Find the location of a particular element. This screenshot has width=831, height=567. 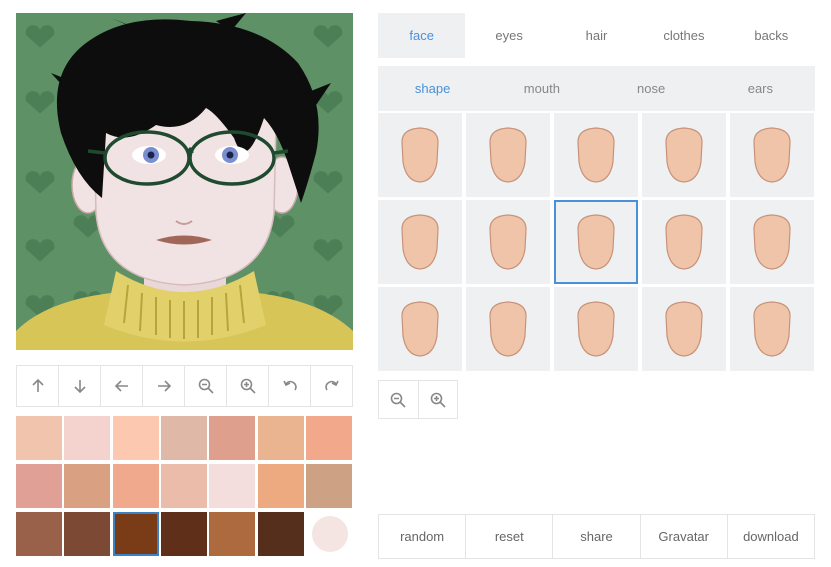

rotate-left-button is located at coordinates (290, 386).